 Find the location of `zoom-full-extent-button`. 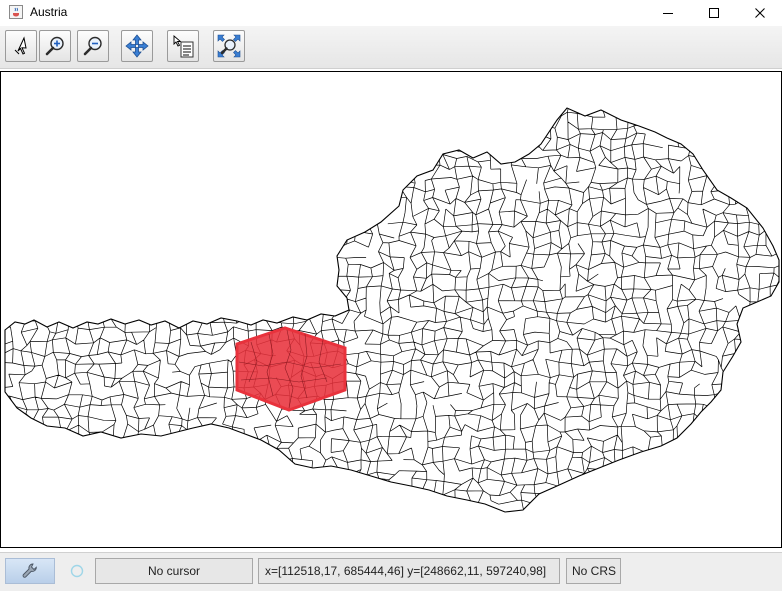

zoom-full-extent-button is located at coordinates (229, 46).